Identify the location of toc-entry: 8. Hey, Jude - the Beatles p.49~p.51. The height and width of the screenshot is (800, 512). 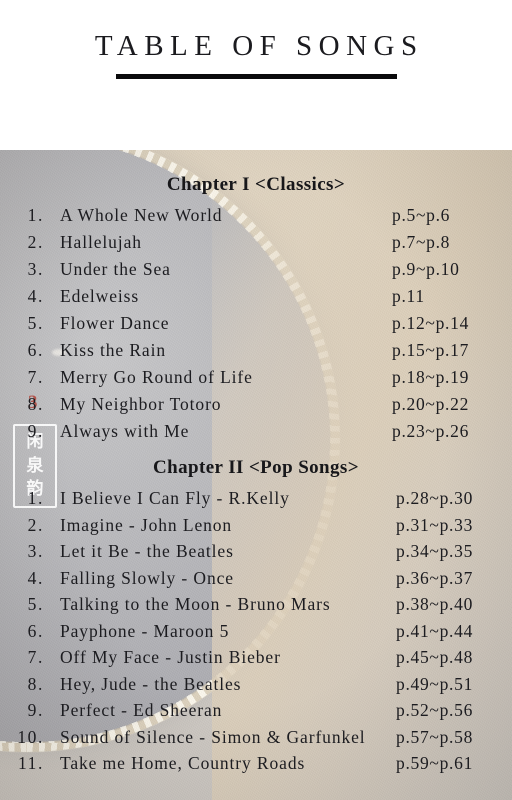
(256, 687).